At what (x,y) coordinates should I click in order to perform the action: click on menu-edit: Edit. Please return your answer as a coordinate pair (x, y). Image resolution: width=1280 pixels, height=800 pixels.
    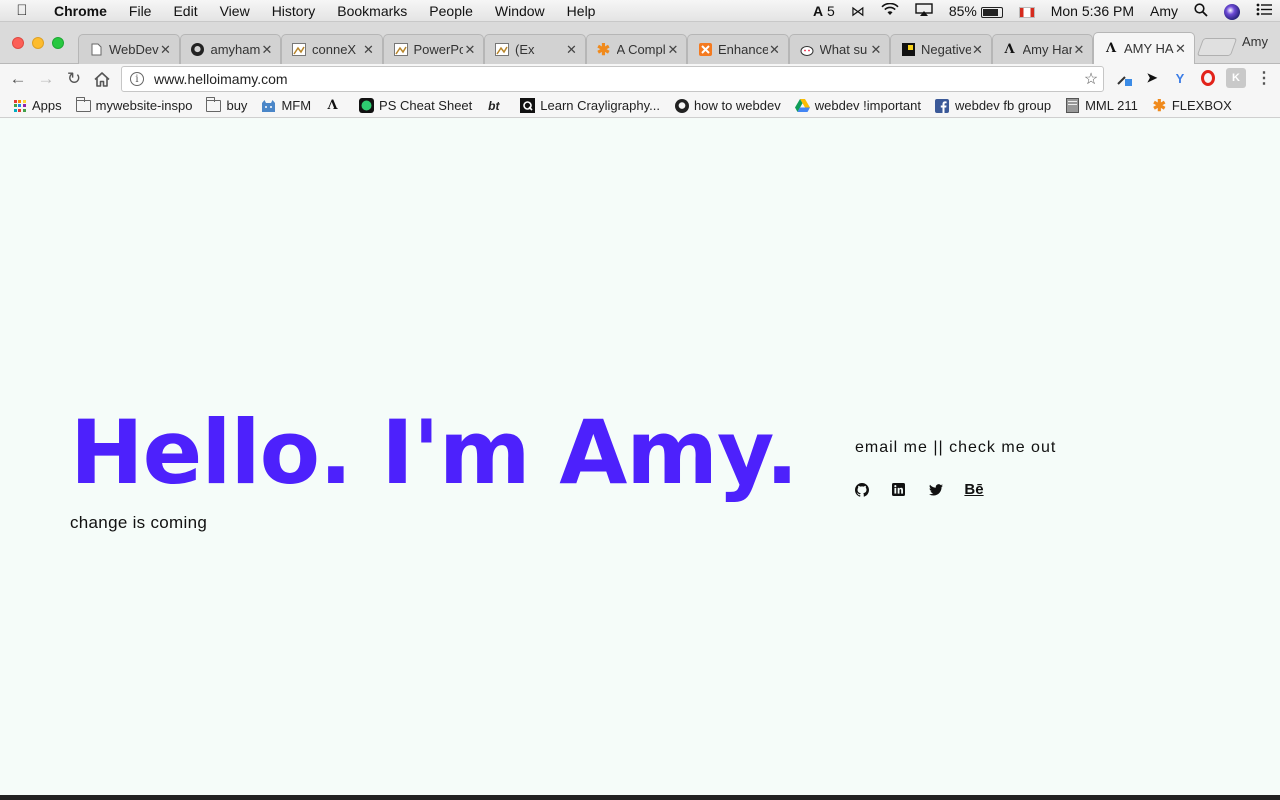
    Looking at the image, I should click on (185, 11).